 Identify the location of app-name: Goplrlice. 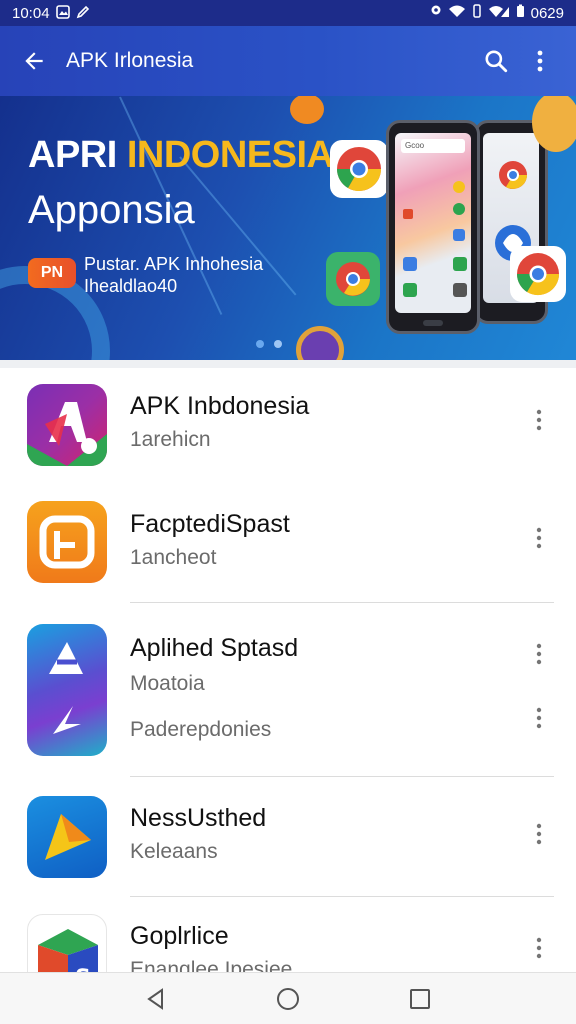
(179, 936).